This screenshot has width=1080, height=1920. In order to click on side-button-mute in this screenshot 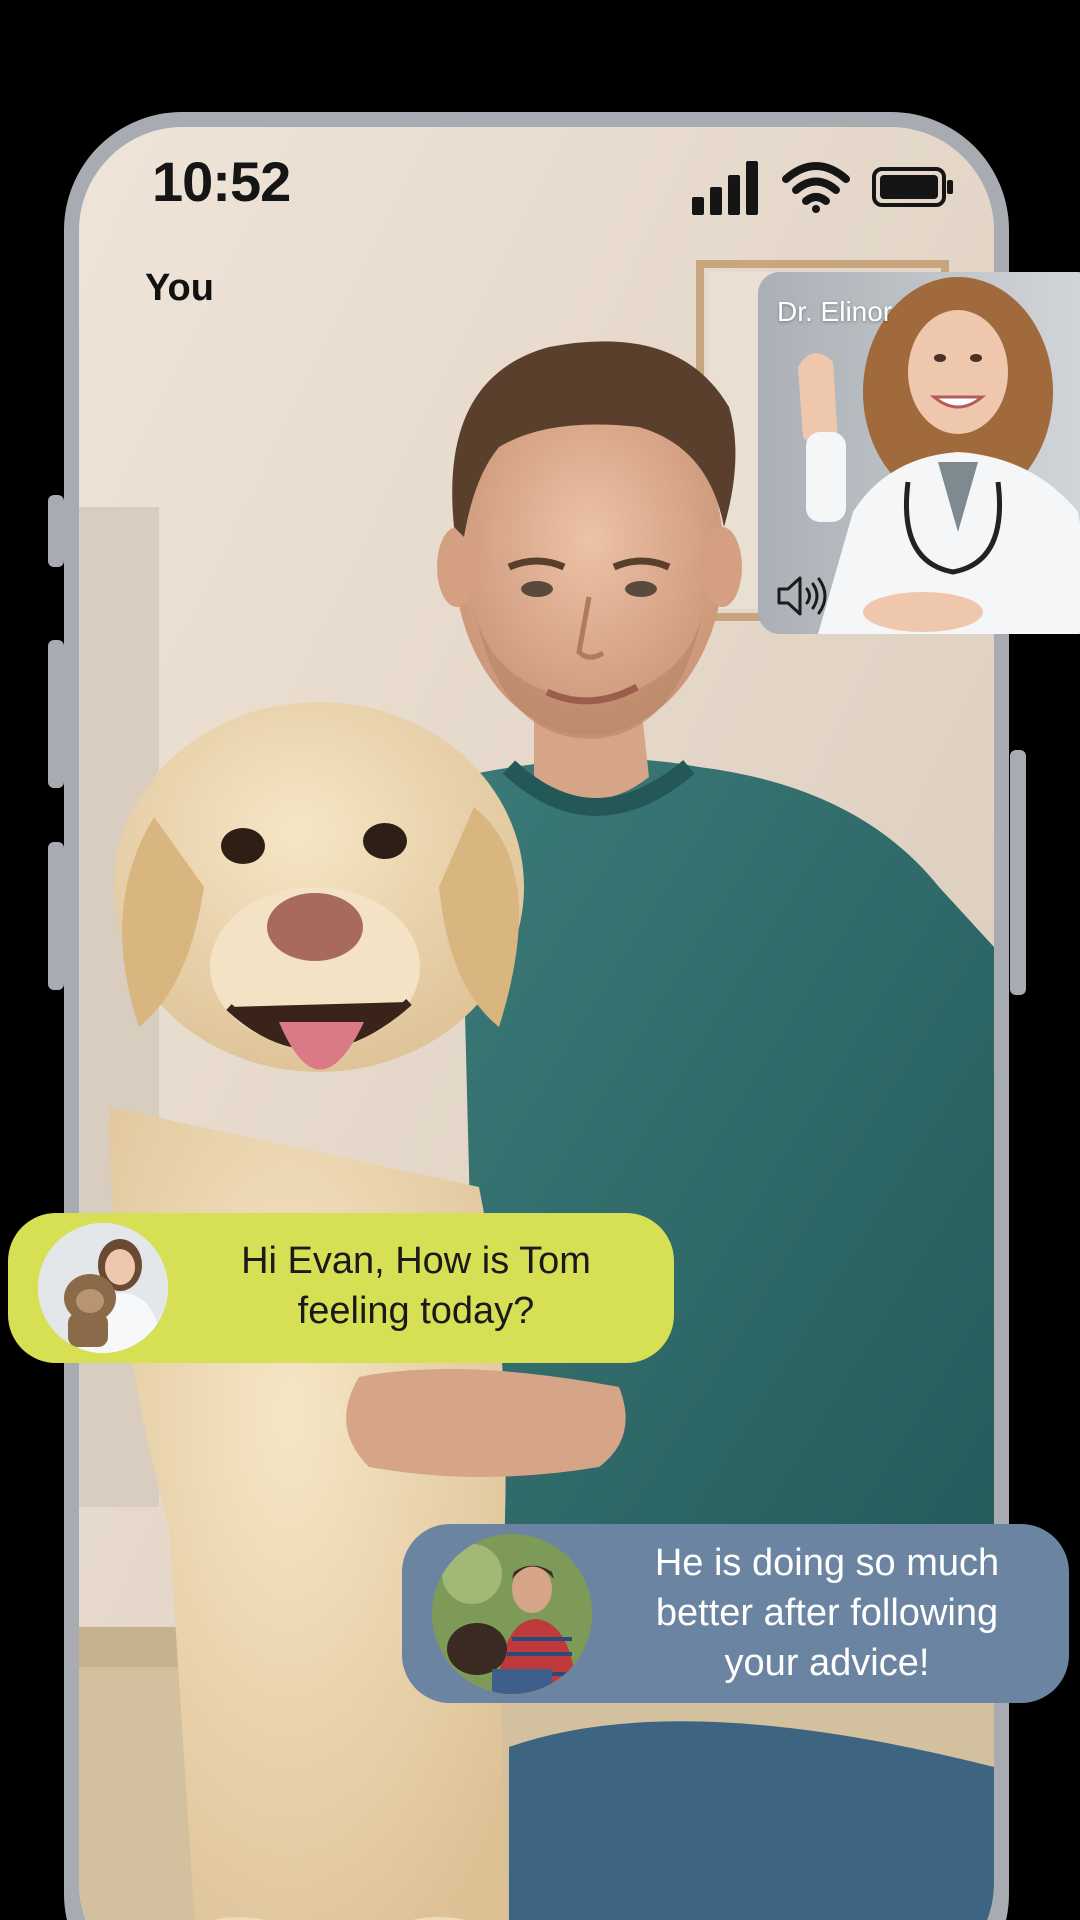, I will do `click(56, 531)`.